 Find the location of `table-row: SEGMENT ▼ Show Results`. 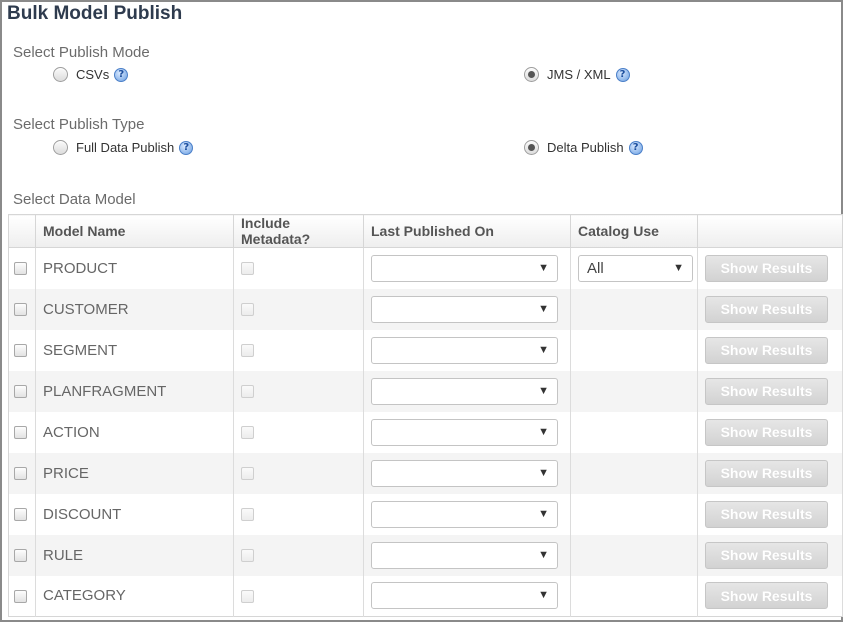

table-row: SEGMENT ▼ Show Results is located at coordinates (425, 350).